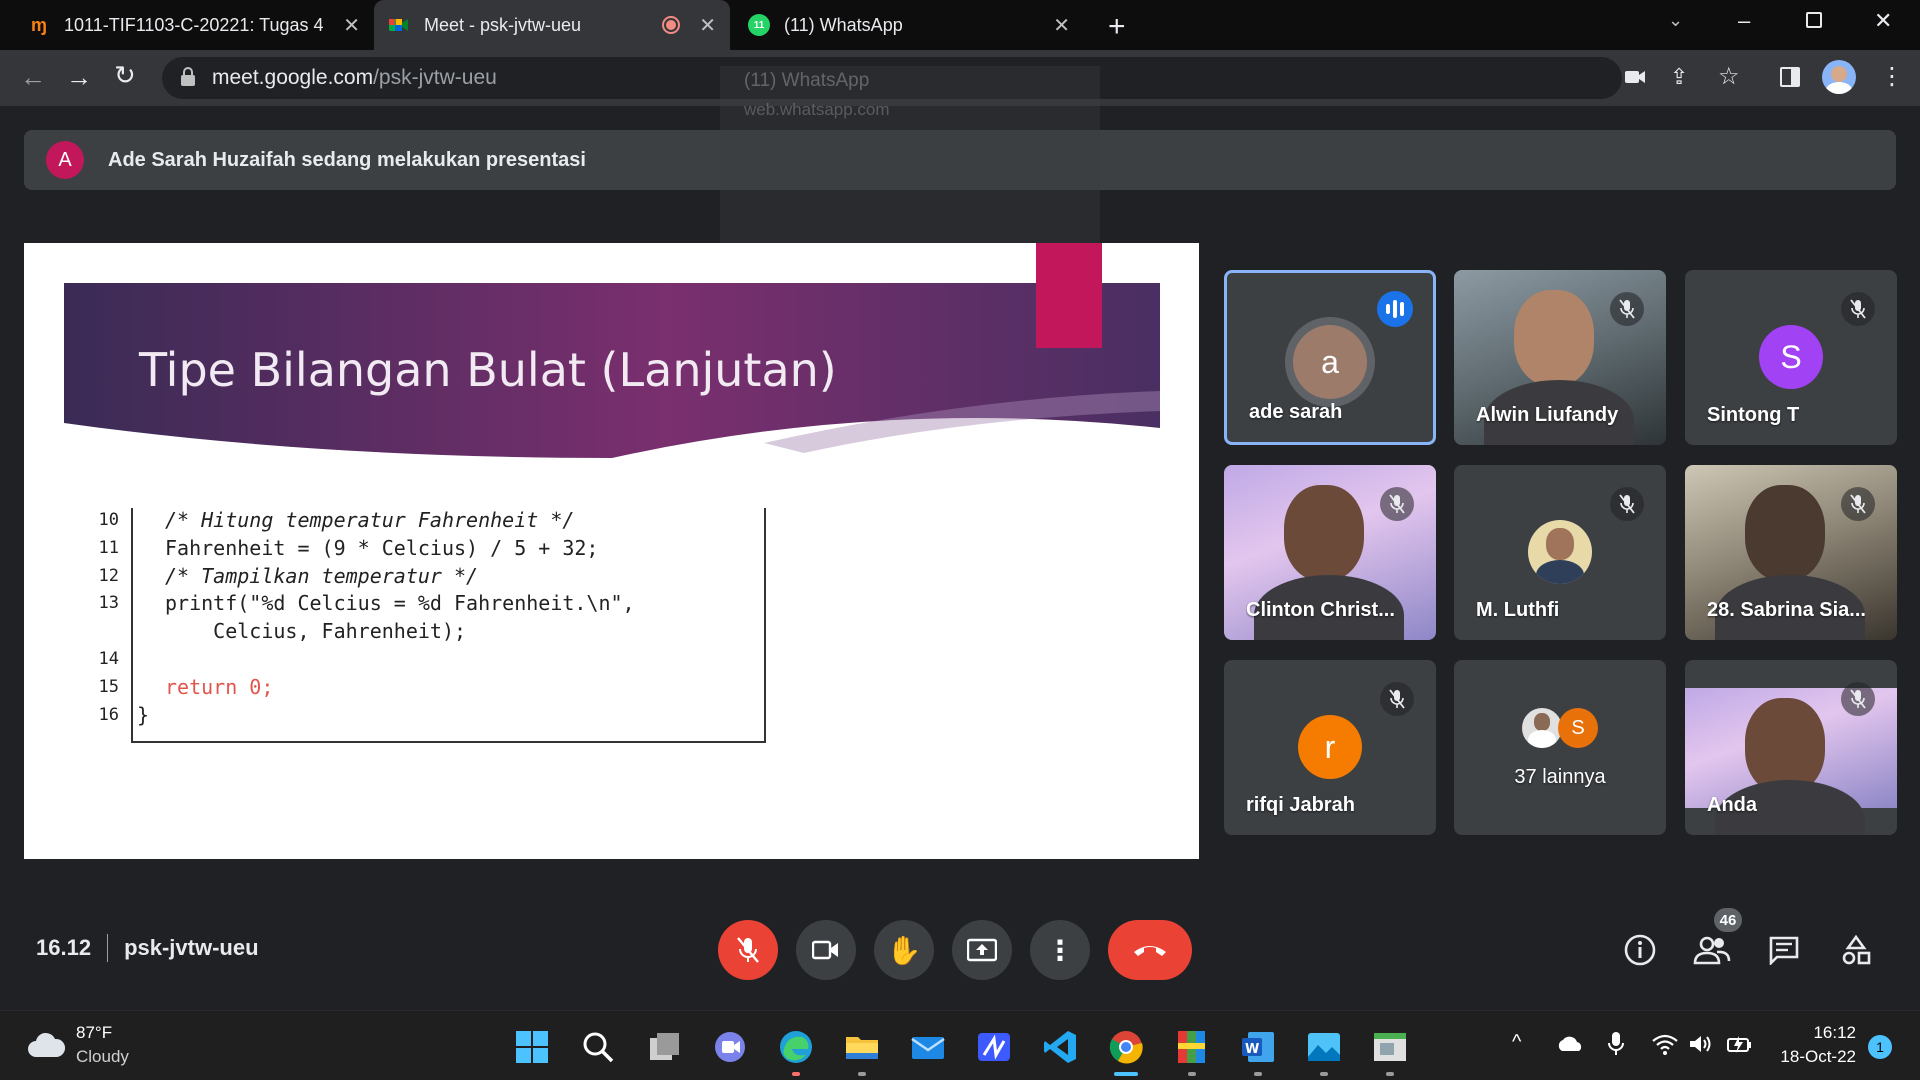 This screenshot has width=1920, height=1080. I want to click on share-icon: ⇪, so click(1679, 77).